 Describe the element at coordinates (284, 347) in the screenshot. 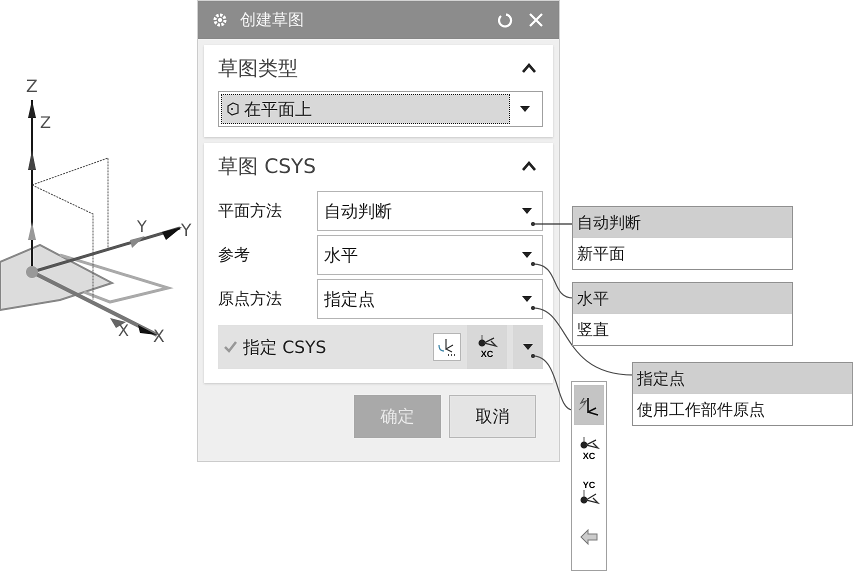

I see `specify-csys-label: 指定 CSYS` at that location.